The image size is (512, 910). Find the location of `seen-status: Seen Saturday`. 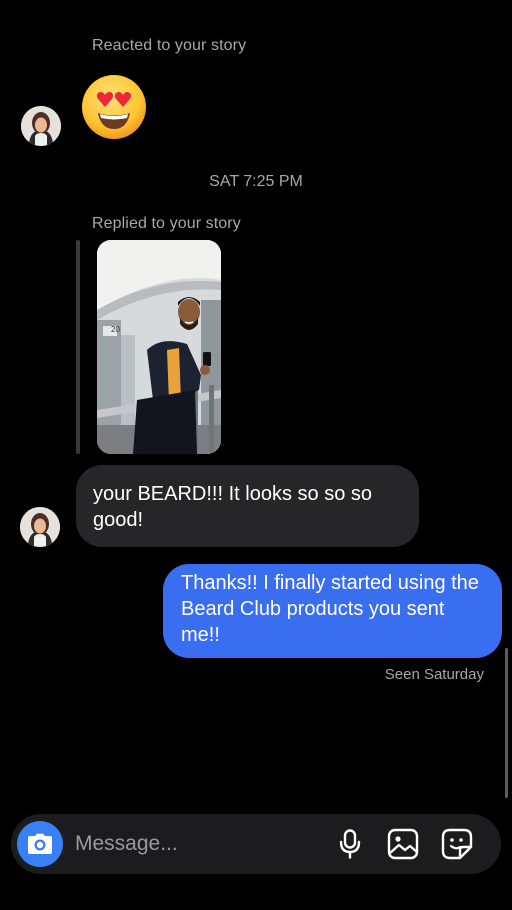

seen-status: Seen Saturday is located at coordinates (434, 674).